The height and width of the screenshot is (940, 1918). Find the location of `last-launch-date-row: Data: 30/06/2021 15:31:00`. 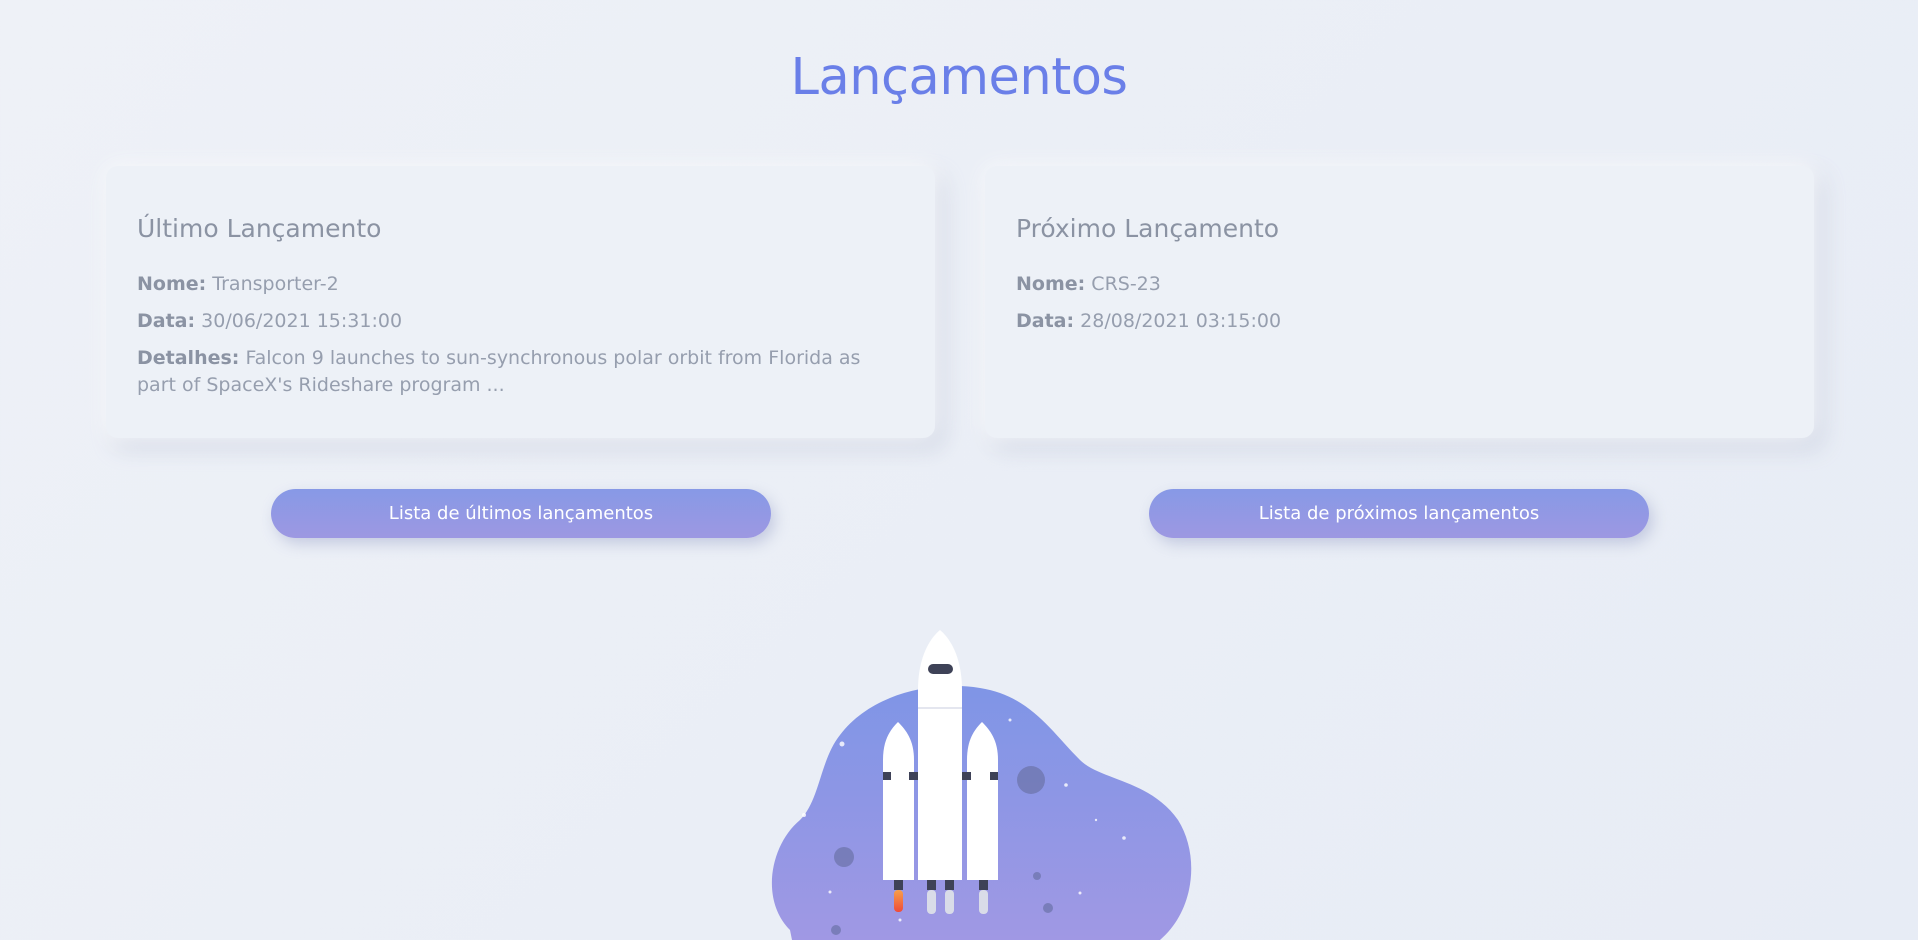

last-launch-date-row: Data: 30/06/2021 15:31:00 is located at coordinates (520, 321).